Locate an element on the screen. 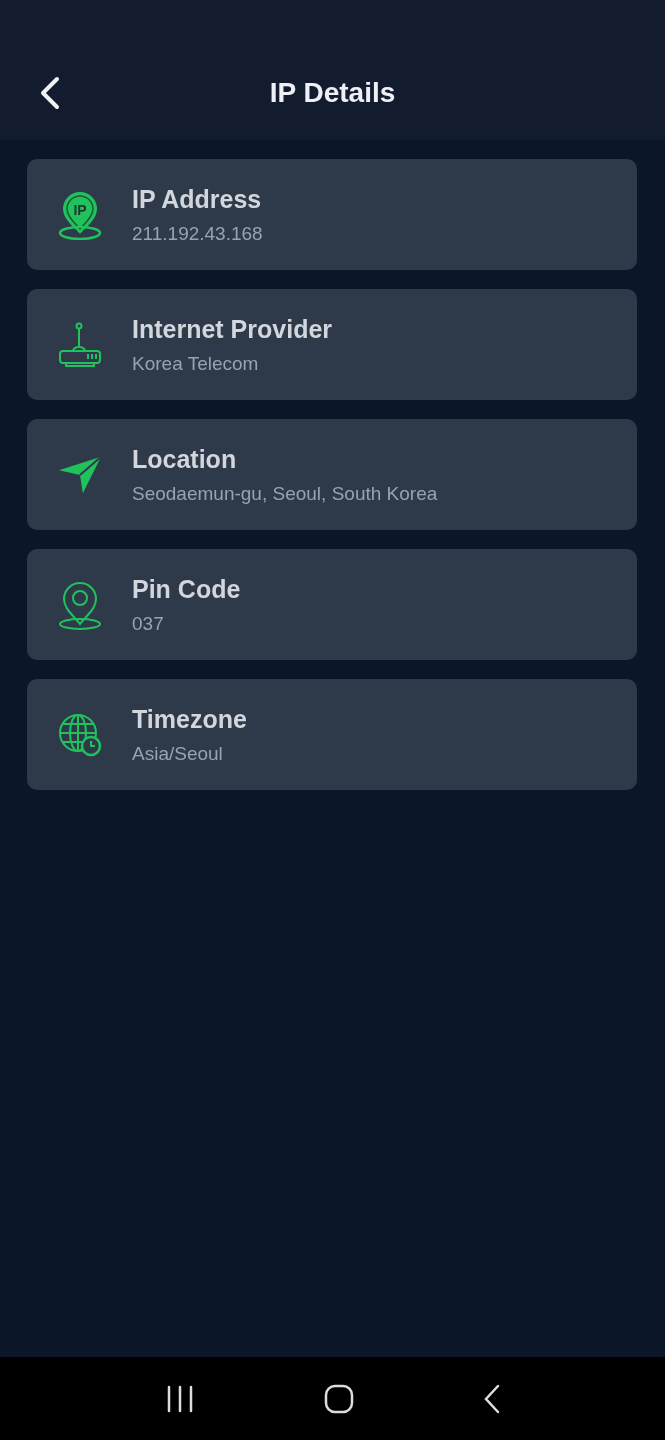  detail-value: 211.192.43.168 is located at coordinates (197, 233).